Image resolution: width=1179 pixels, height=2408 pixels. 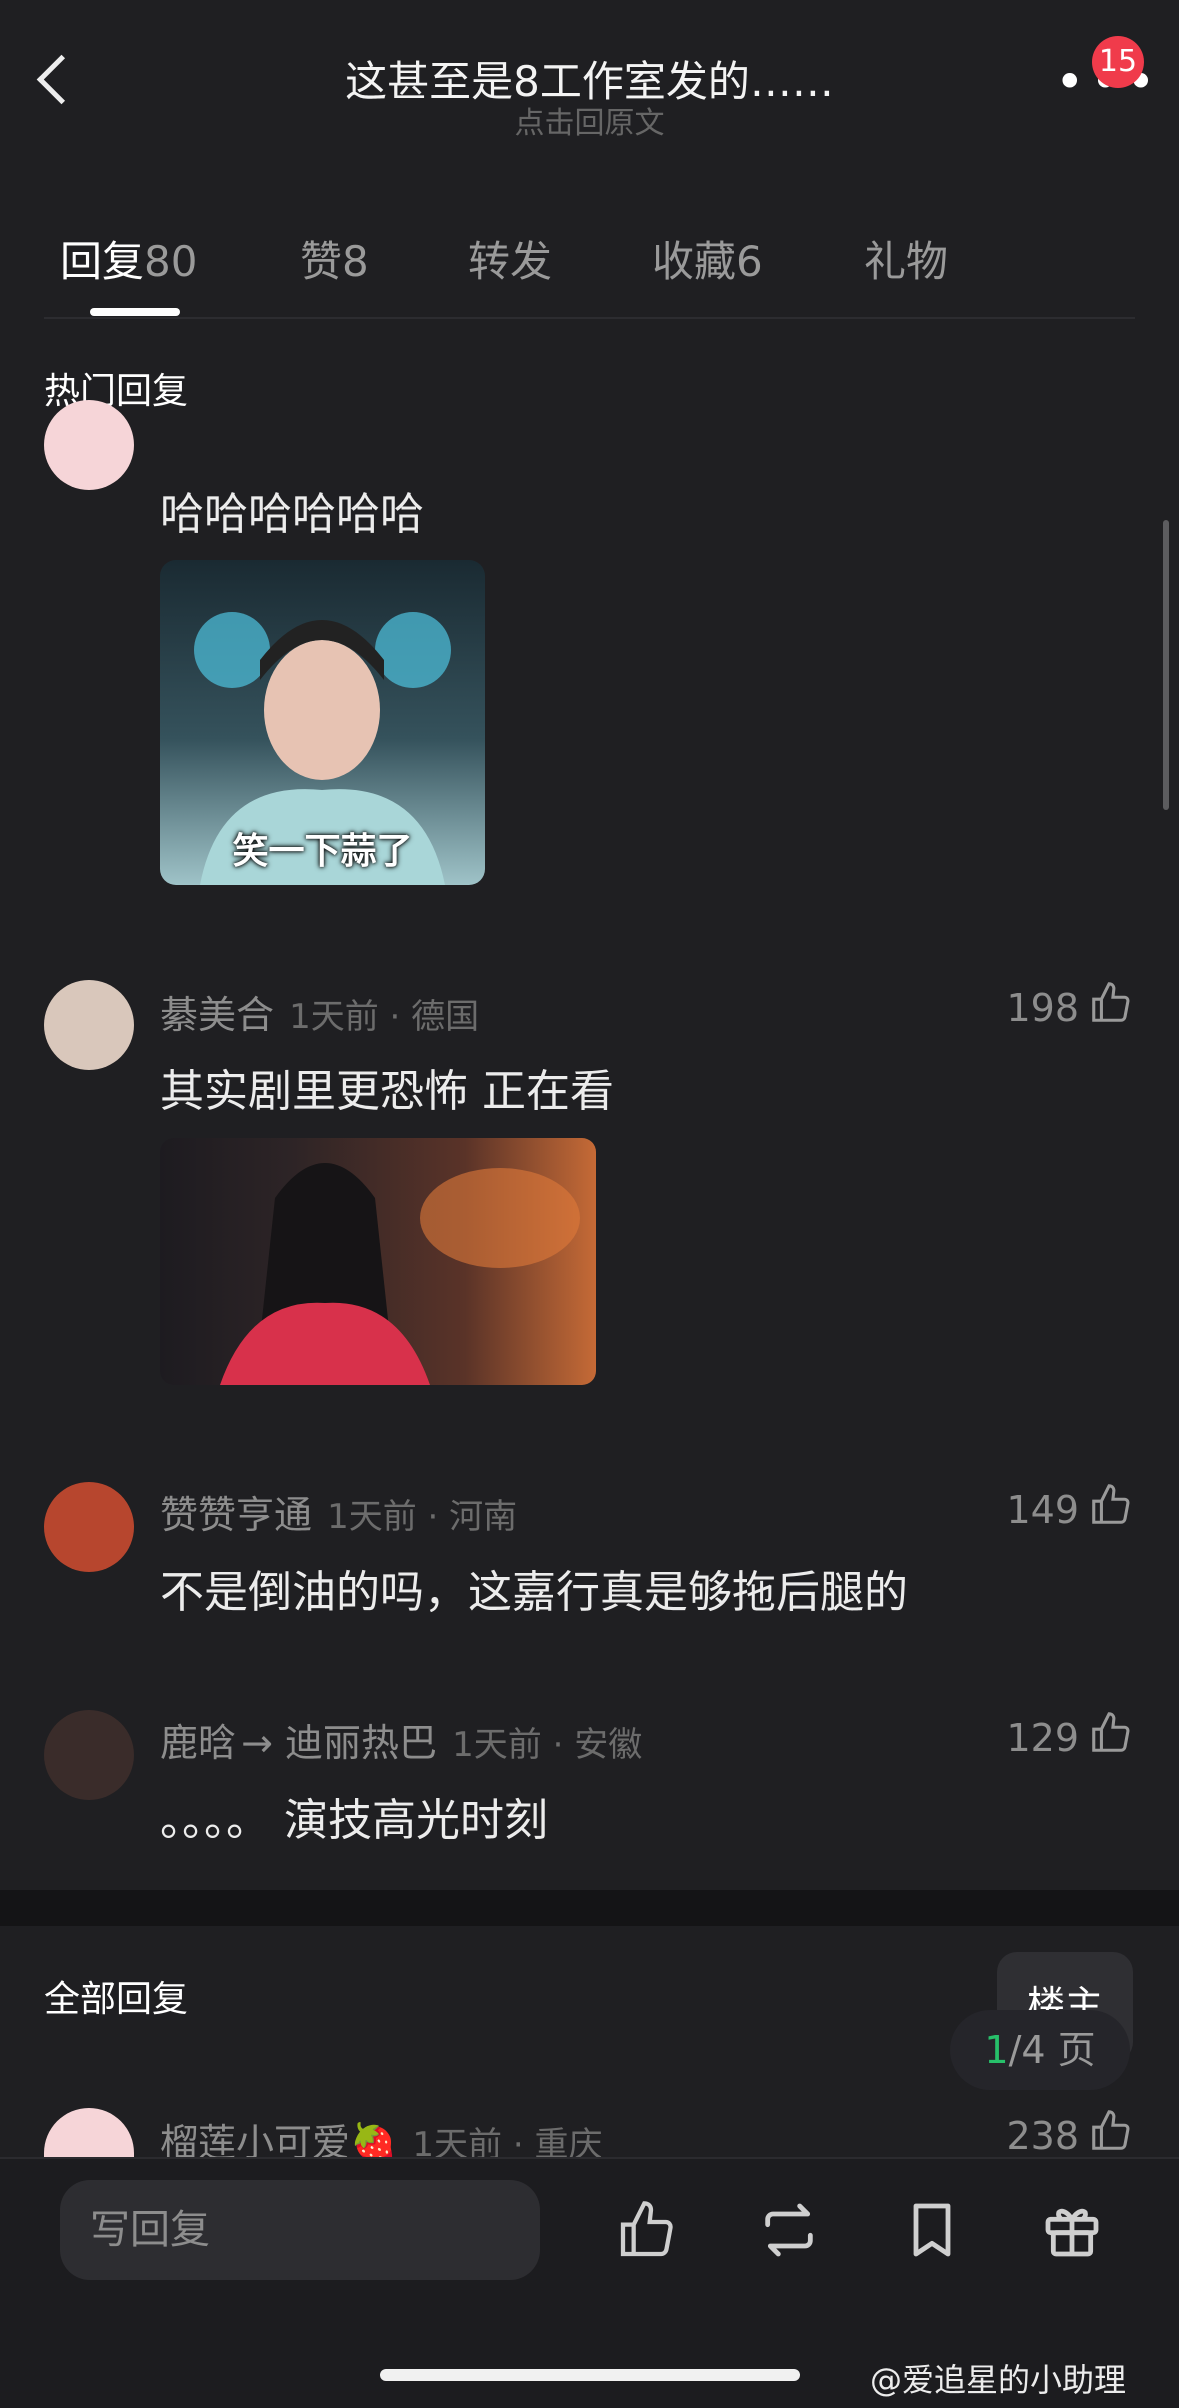 What do you see at coordinates (128, 258) in the screenshot?
I see `tab-replies: 回复80` at bounding box center [128, 258].